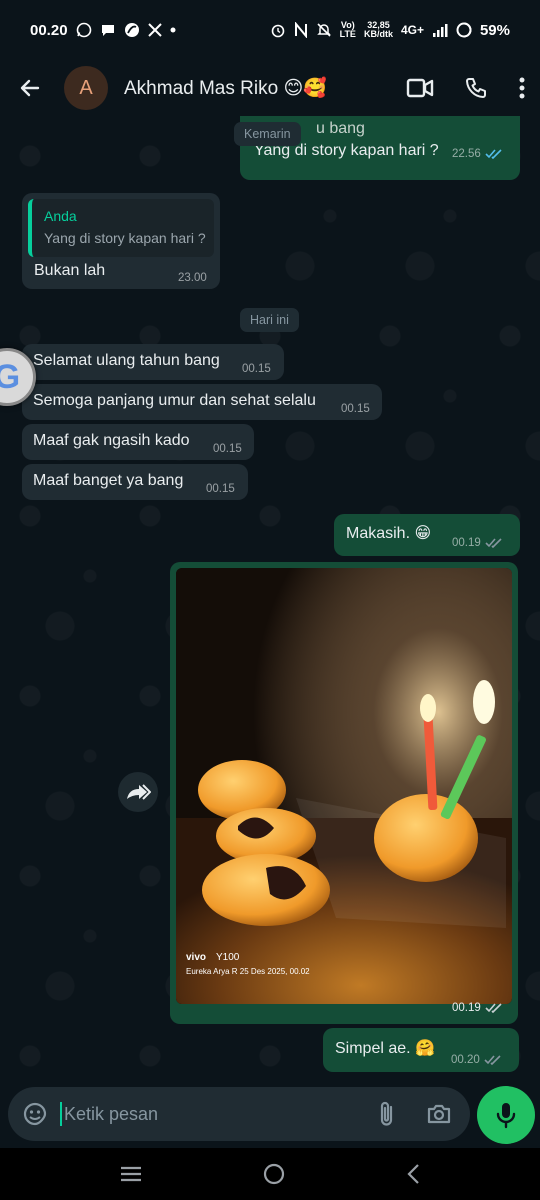 The width and height of the screenshot is (540, 1200). I want to click on forward-button, so click(138, 792).